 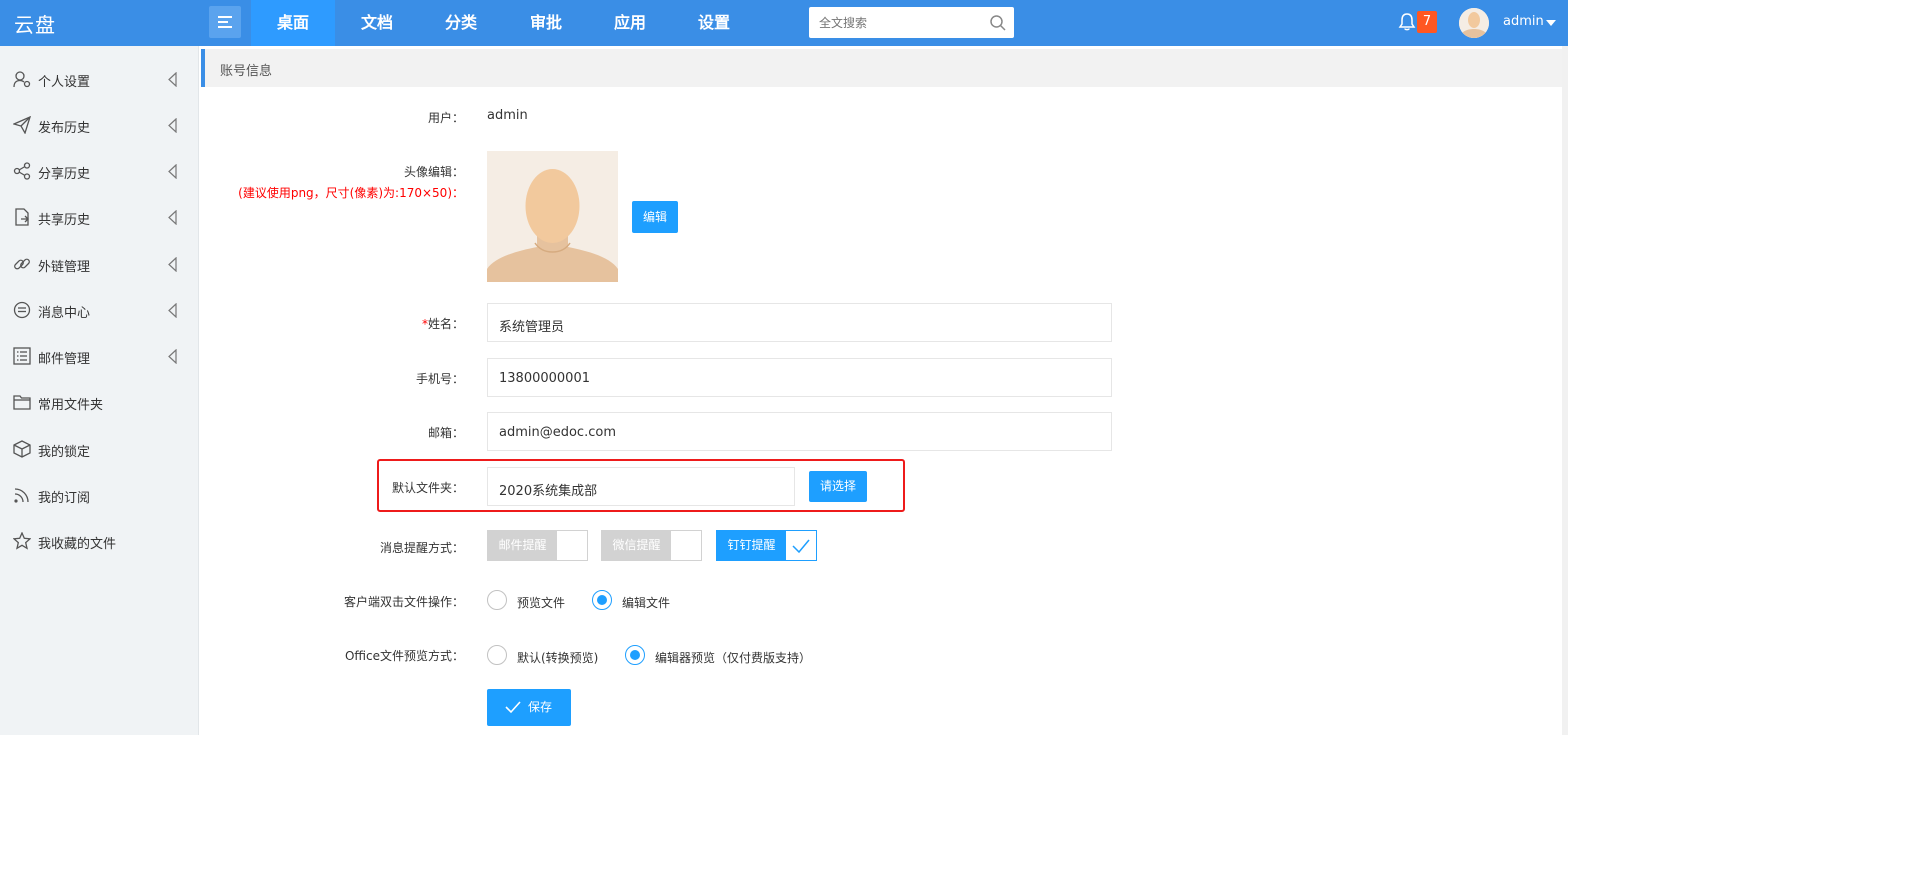 What do you see at coordinates (445, 118) in the screenshot?
I see `user-label: 用户：` at bounding box center [445, 118].